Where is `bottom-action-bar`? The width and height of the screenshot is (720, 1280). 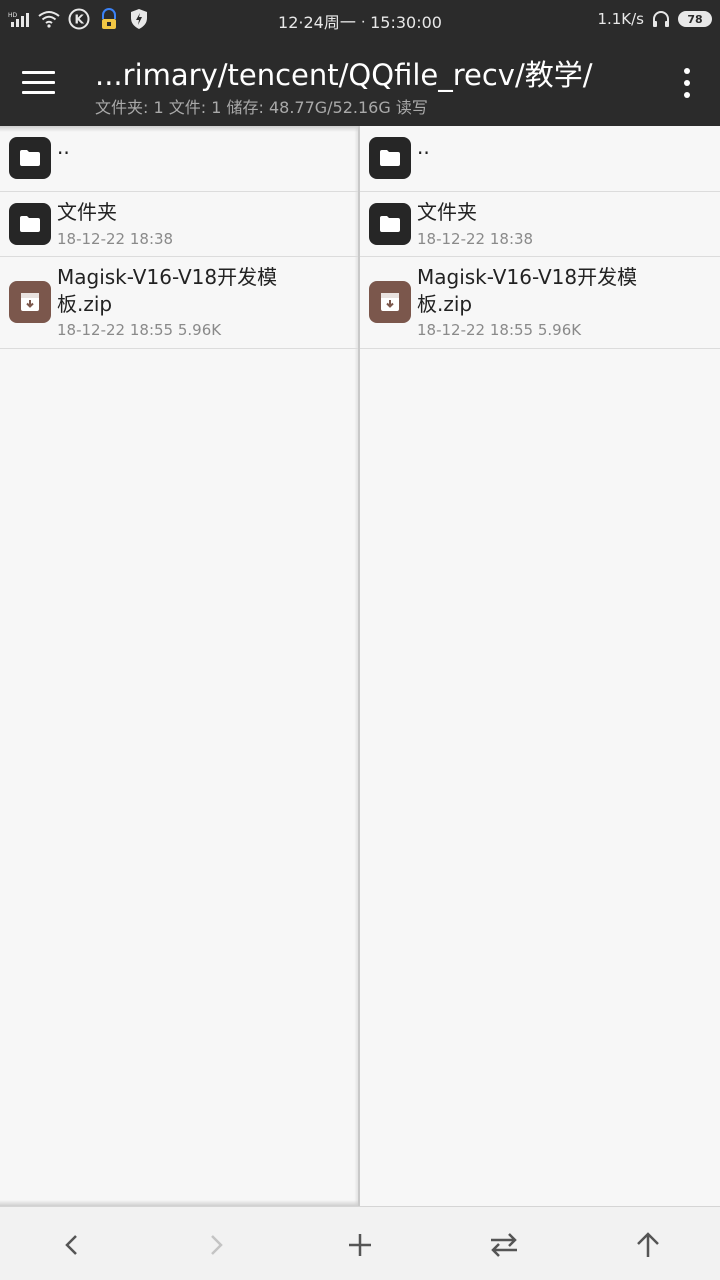
bottom-action-bar is located at coordinates (360, 1243).